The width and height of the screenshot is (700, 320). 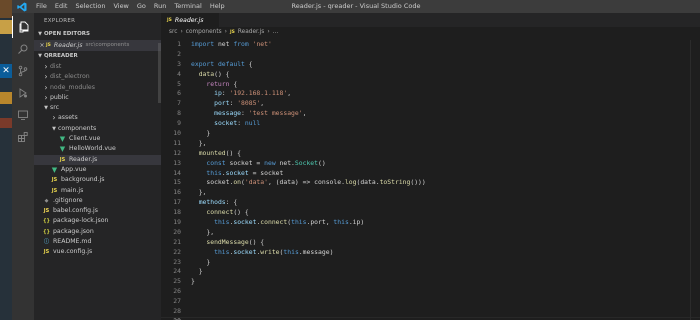 I want to click on breadcrumb-item: Reader.js, so click(x=251, y=32).